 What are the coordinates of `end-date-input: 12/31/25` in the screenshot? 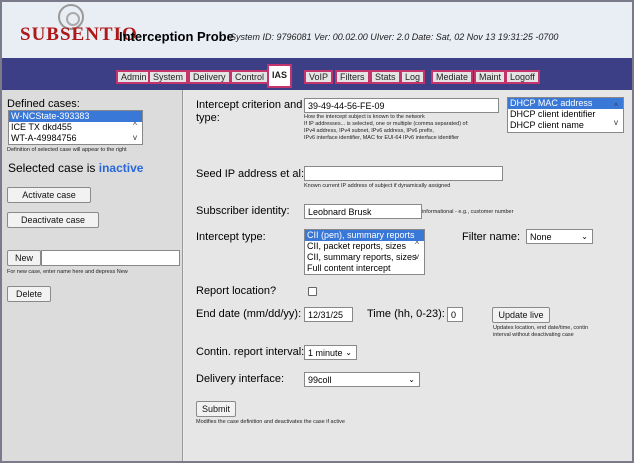 It's located at (328, 314).